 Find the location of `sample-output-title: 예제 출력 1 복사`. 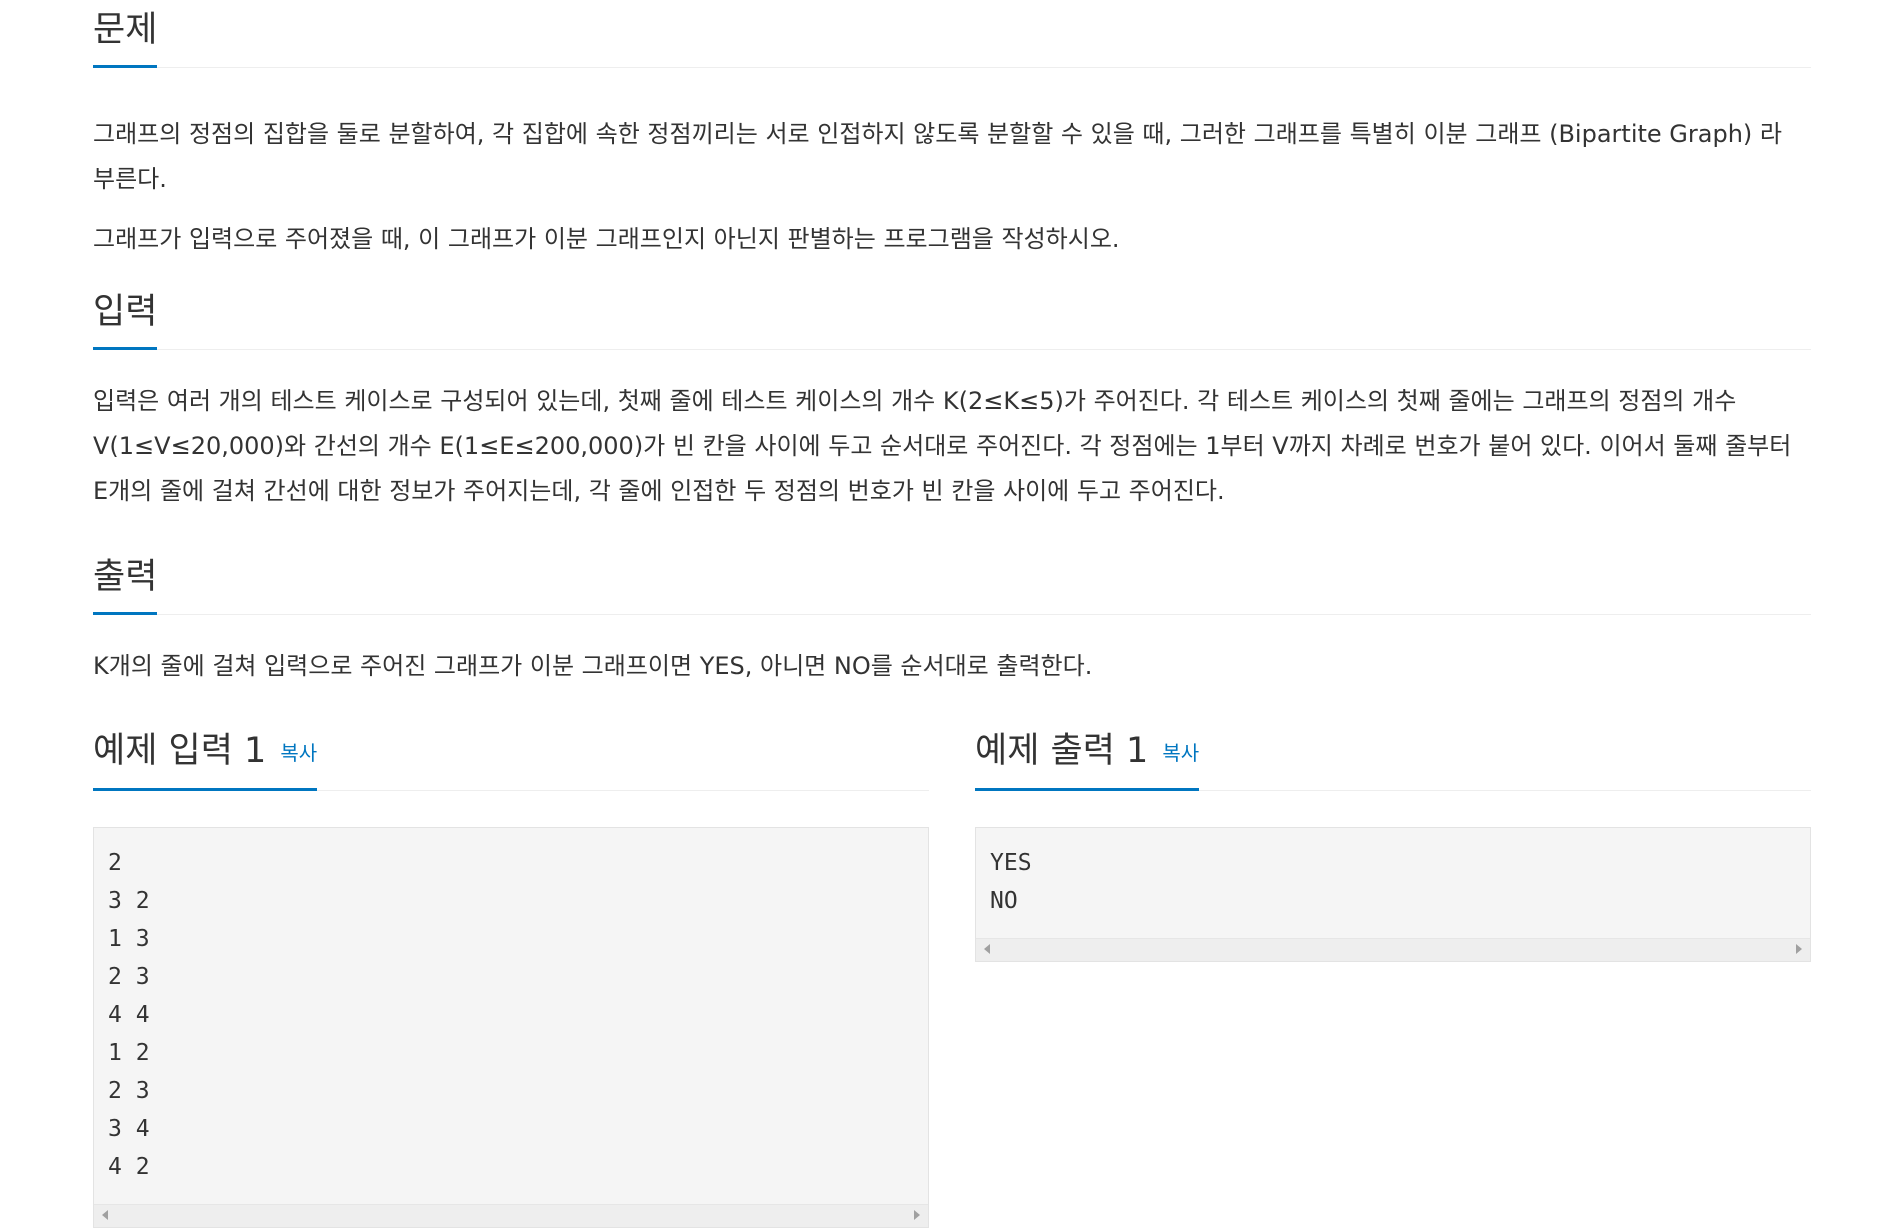

sample-output-title: 예제 출력 1 복사 is located at coordinates (1087, 755).